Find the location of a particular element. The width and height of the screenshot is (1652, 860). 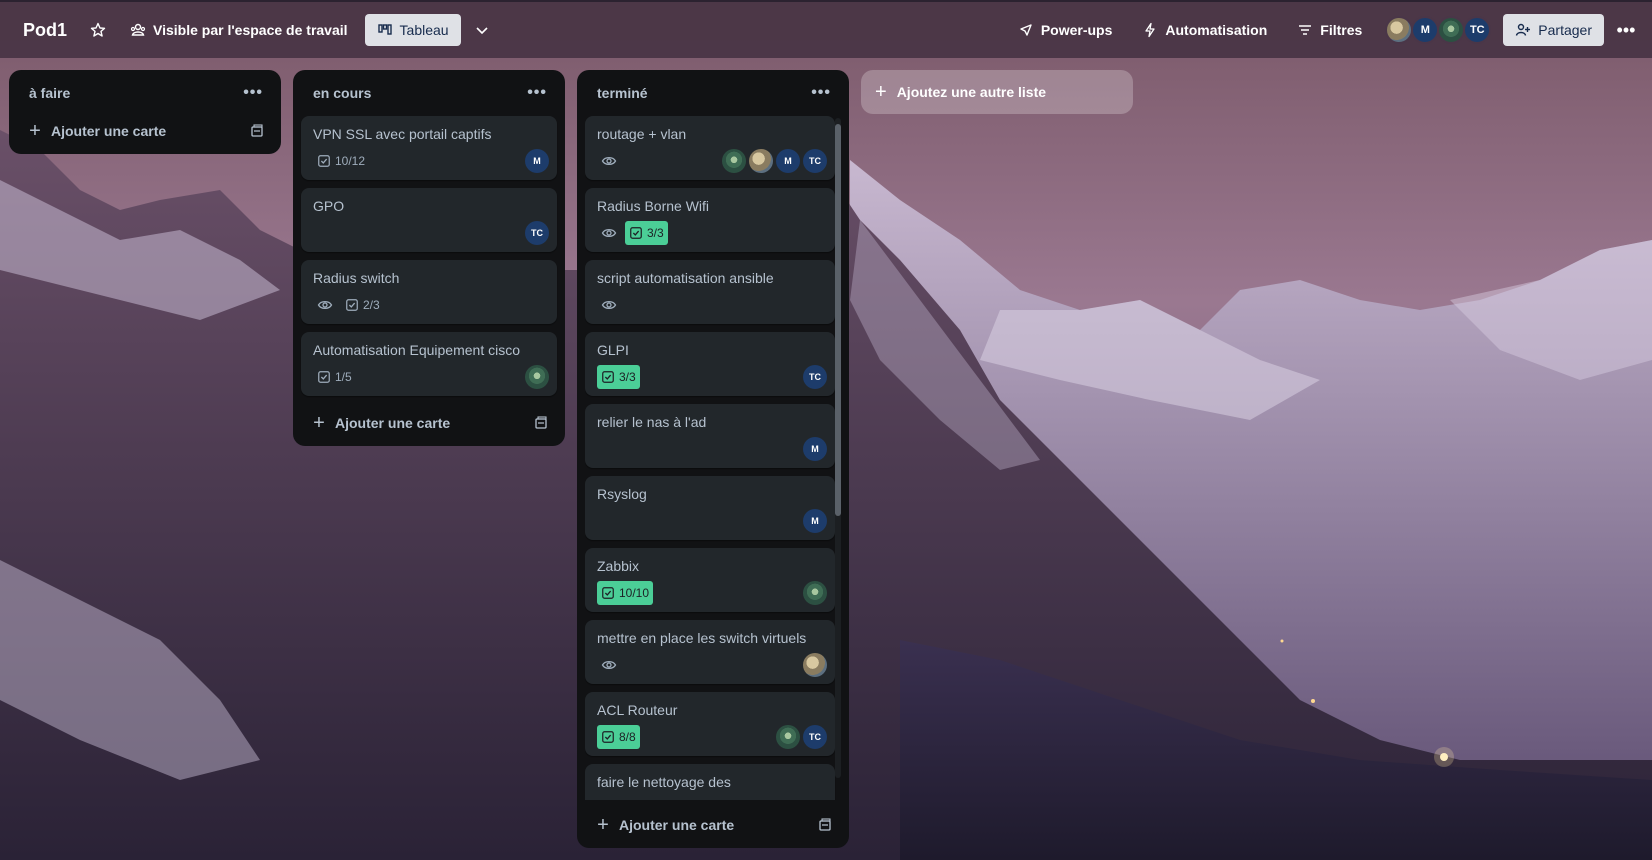

list-scrollbar-thumb is located at coordinates (838, 320).